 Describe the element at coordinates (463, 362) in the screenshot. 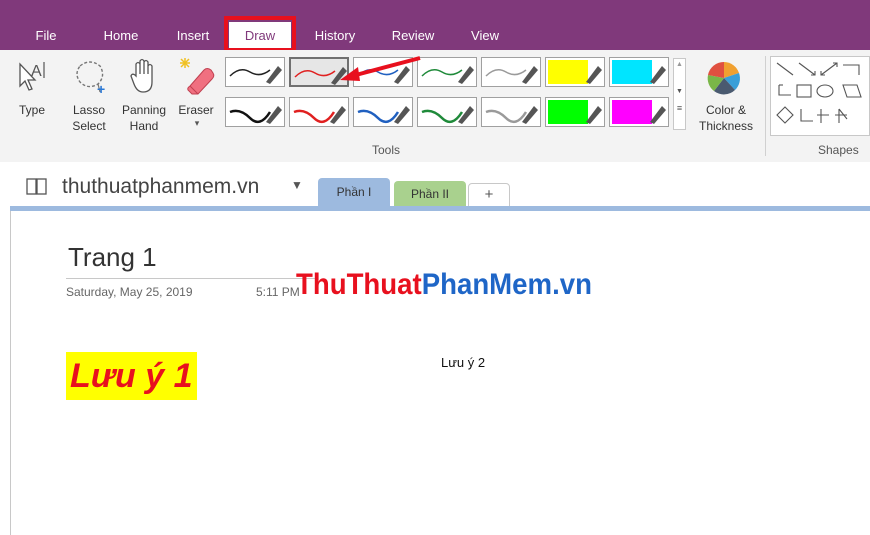

I see `note-2: Lưu ý 2` at that location.